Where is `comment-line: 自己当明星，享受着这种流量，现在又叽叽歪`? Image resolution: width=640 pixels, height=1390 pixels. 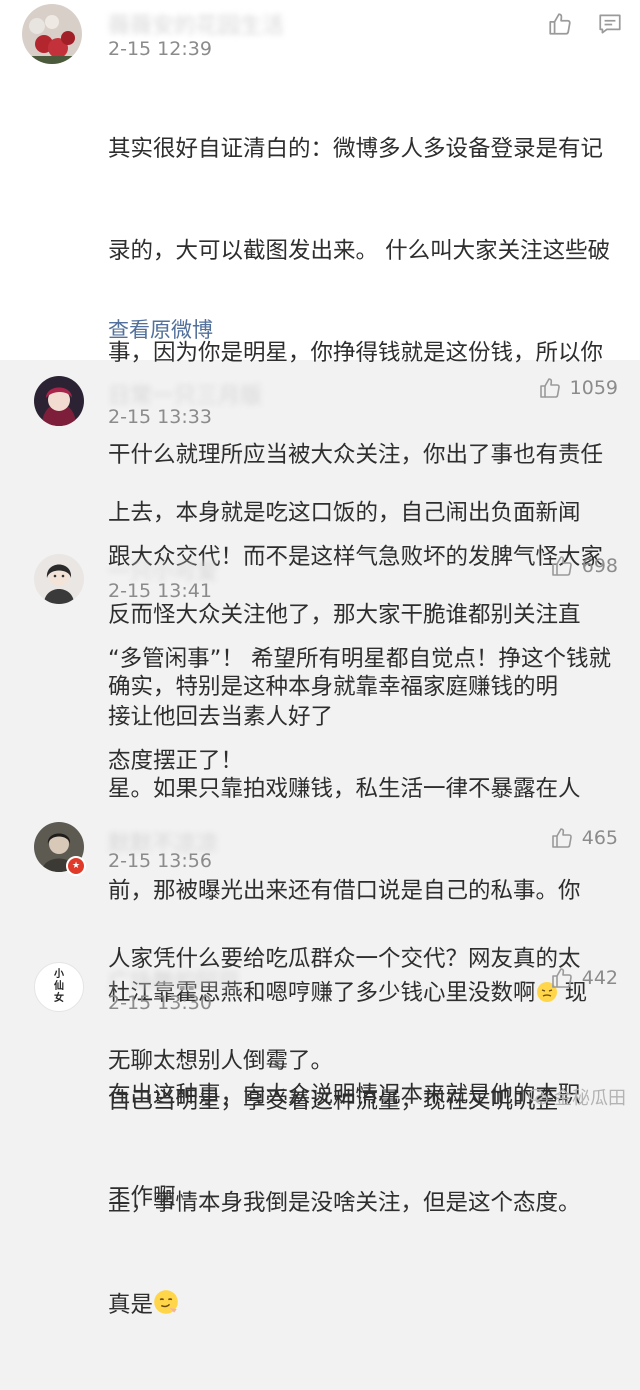
comment-line: 自己当明星，享受着这种流量，现在又叽叽歪 is located at coordinates (333, 1101).